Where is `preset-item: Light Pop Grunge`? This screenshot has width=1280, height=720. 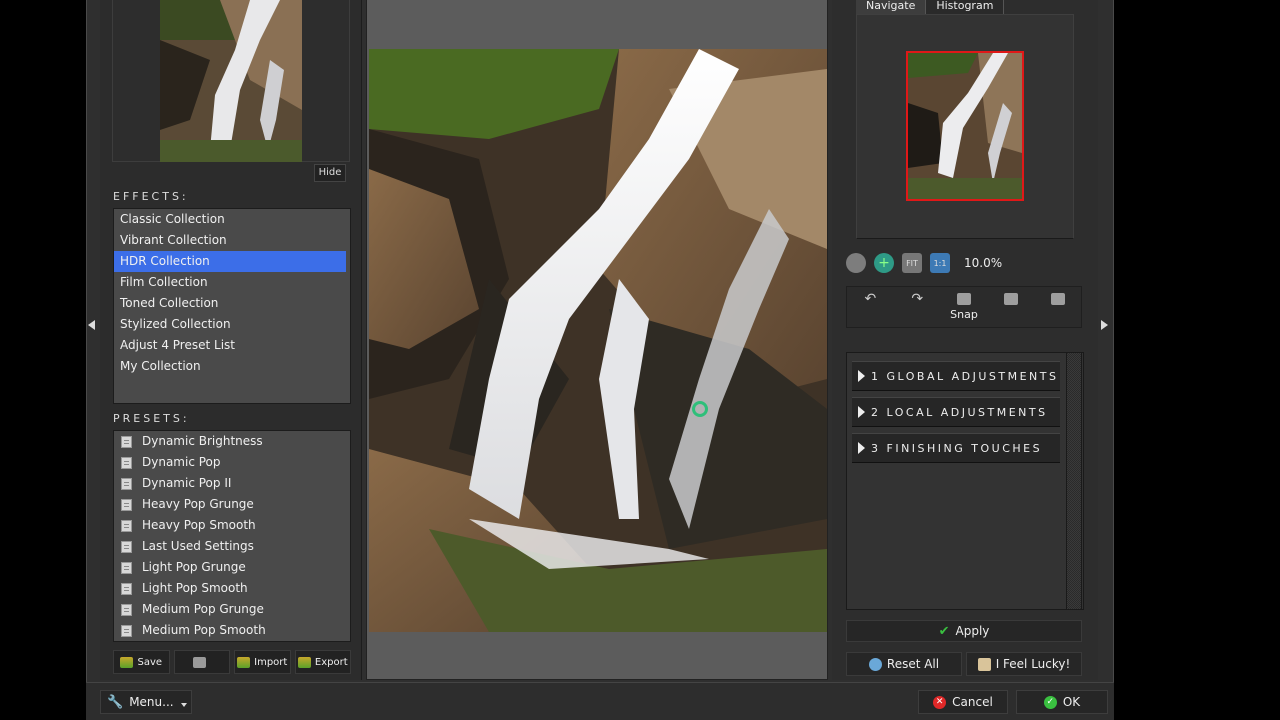 preset-item: Light Pop Grunge is located at coordinates (232, 567).